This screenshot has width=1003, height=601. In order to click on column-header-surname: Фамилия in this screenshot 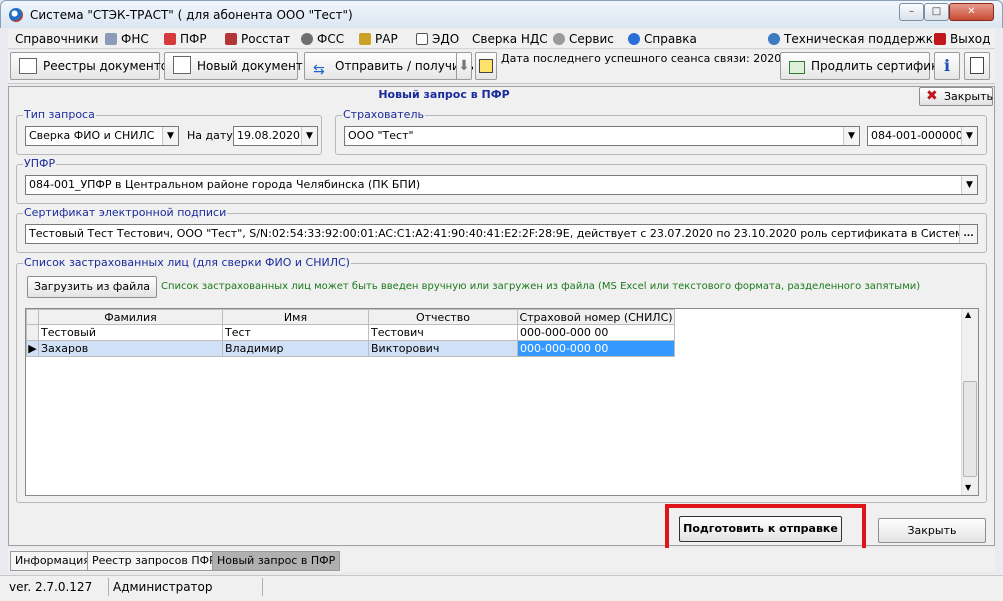, I will do `click(130, 317)`.